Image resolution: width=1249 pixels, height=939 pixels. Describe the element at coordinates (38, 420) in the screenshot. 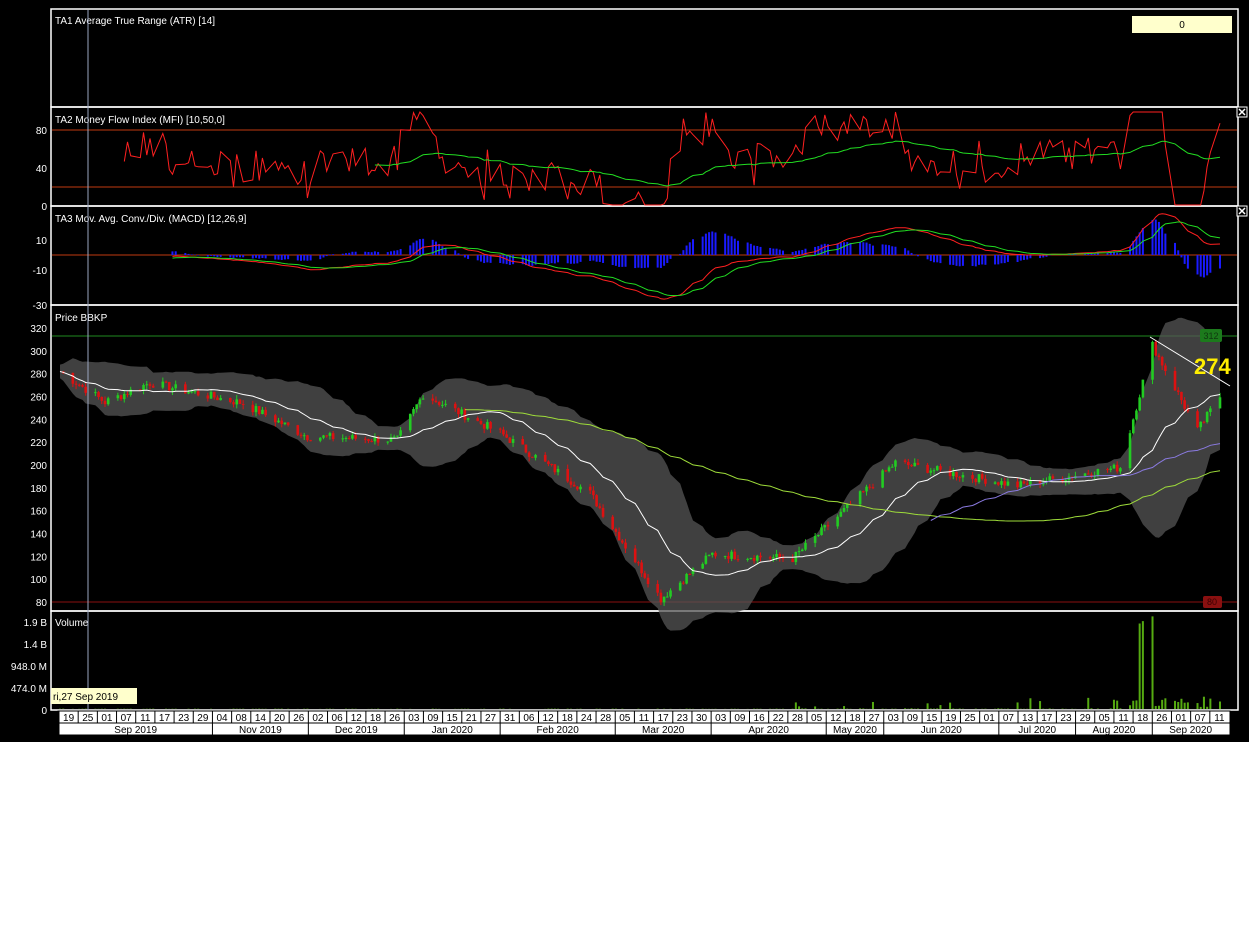

I see `price-tick: 240` at that location.